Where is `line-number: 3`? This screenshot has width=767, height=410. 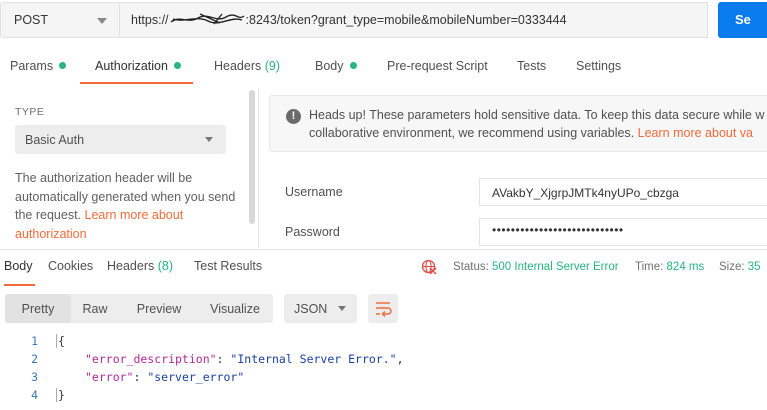
line-number: 3 is located at coordinates (34, 377).